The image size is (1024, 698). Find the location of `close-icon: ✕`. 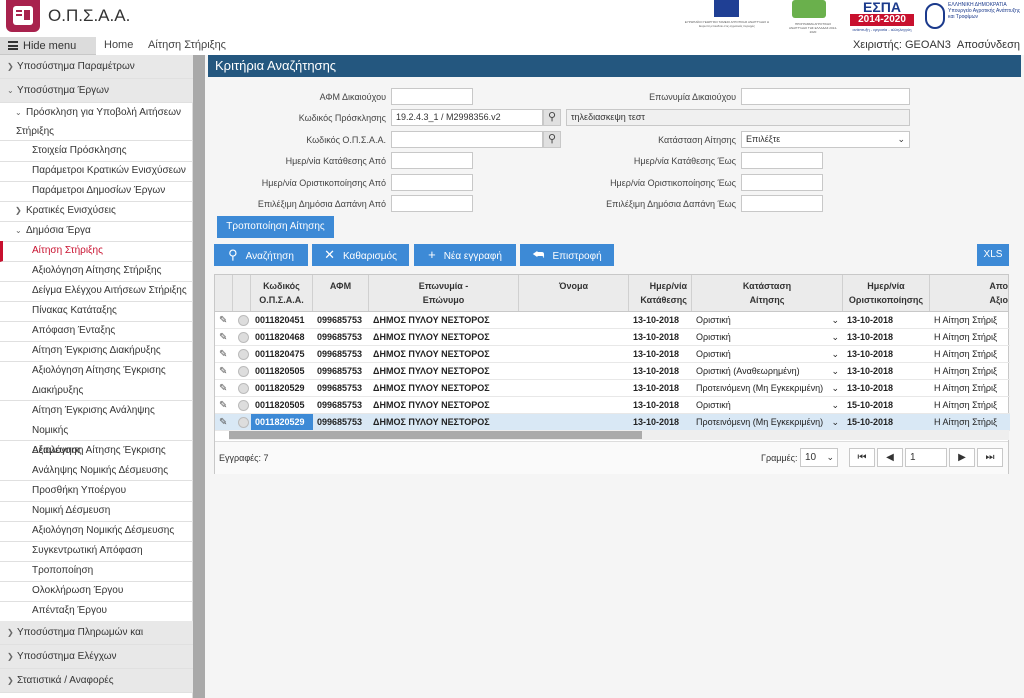

close-icon: ✕ is located at coordinates (329, 254).